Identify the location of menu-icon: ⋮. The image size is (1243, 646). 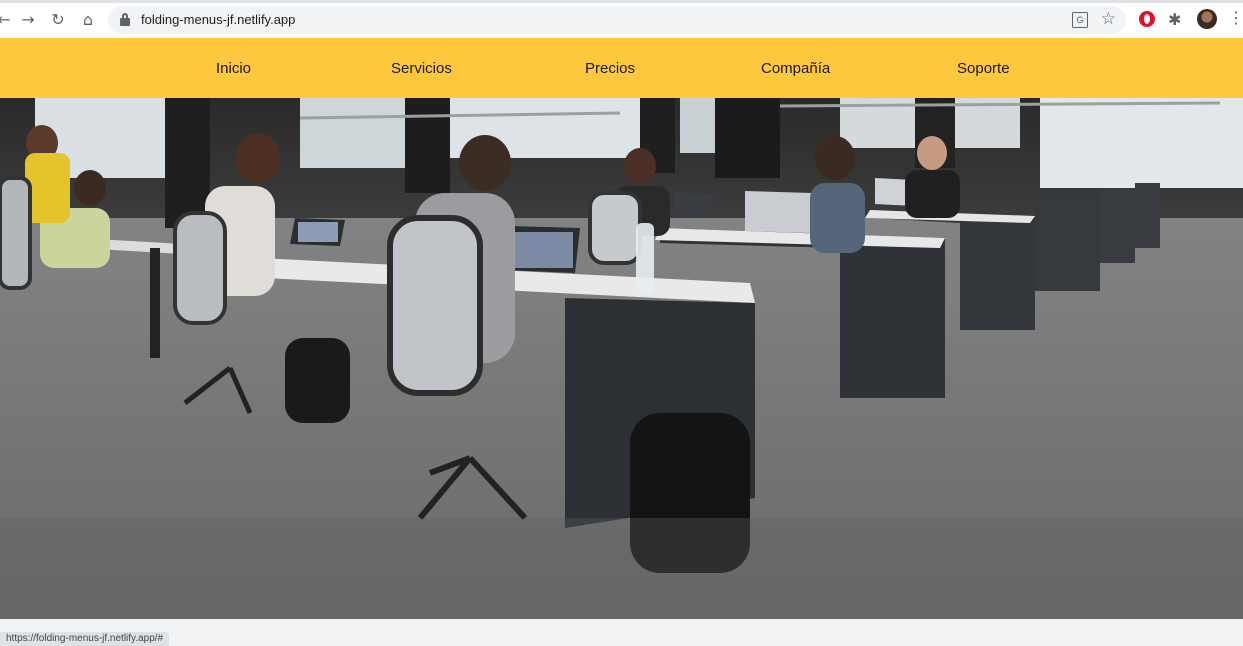
(1235, 17).